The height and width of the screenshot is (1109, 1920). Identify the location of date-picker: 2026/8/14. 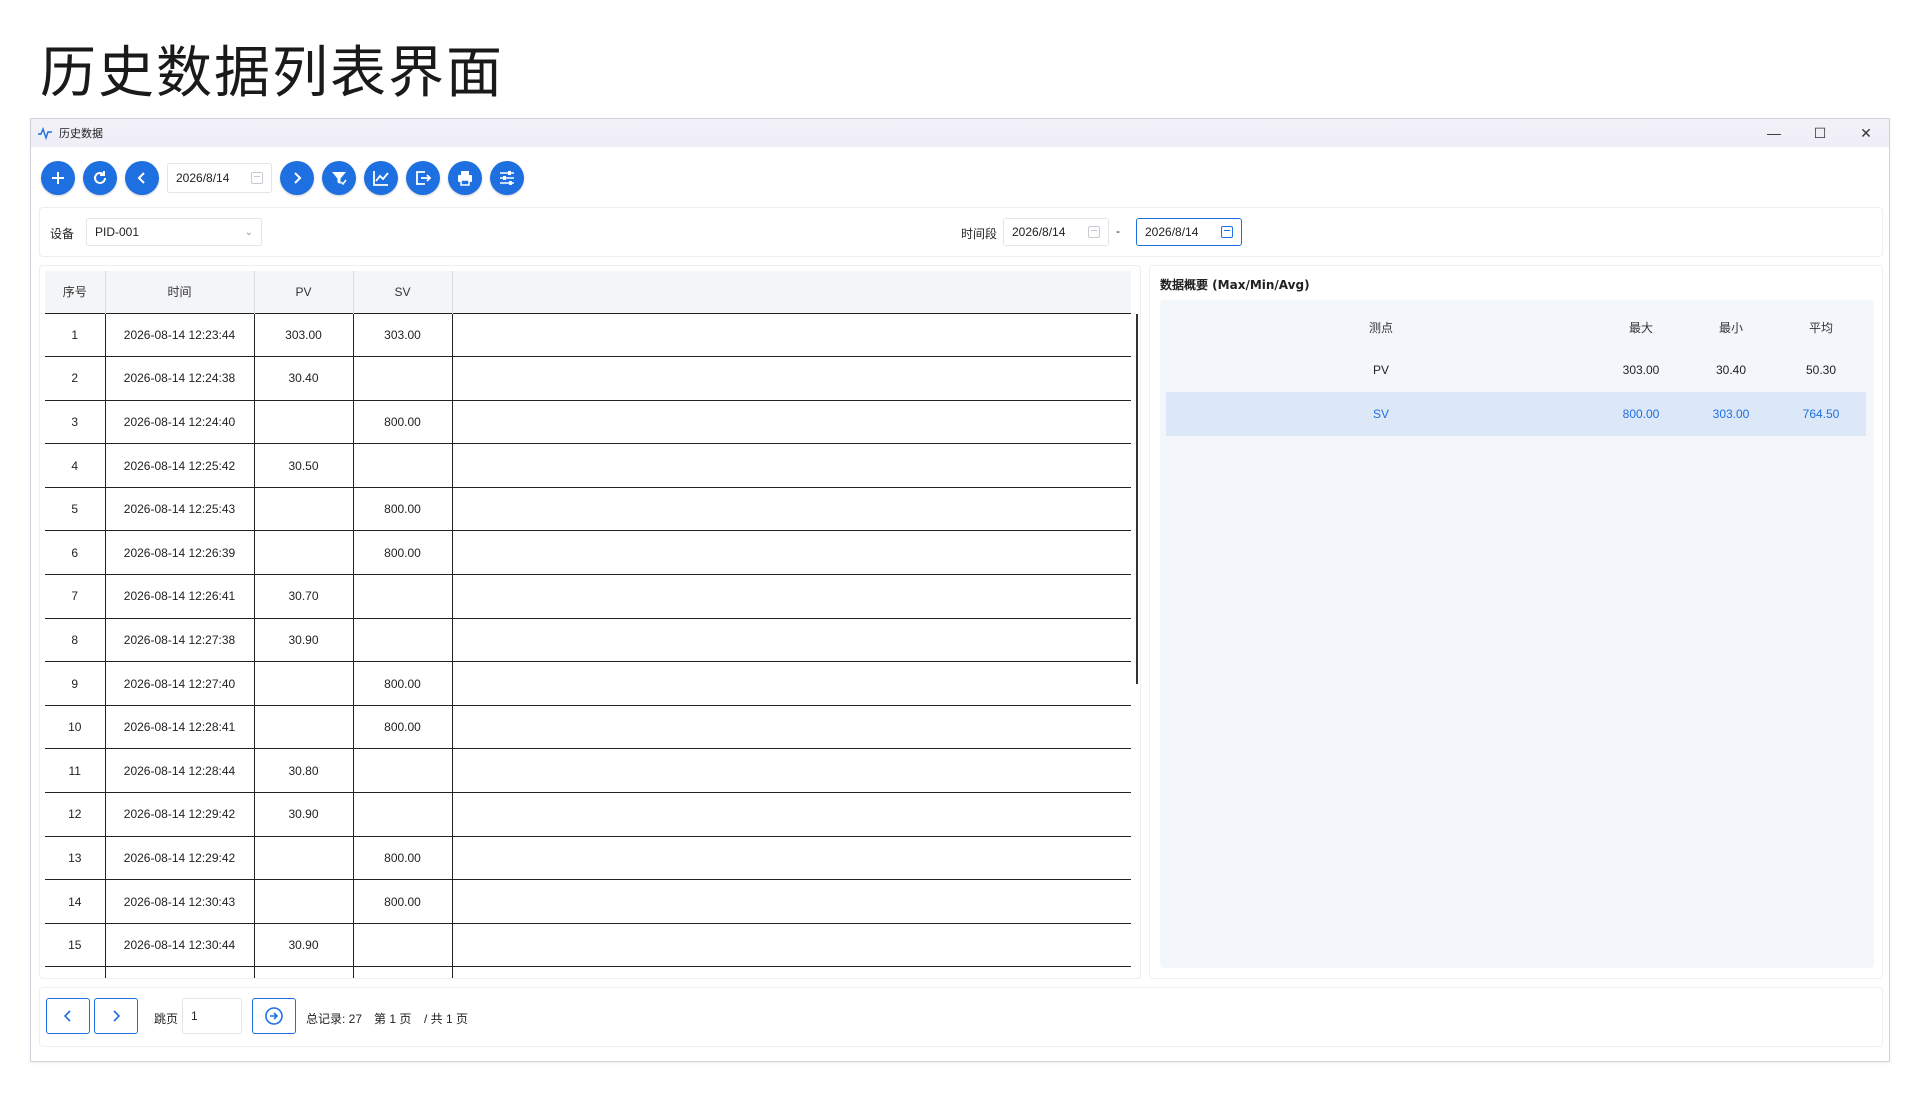
(219, 178).